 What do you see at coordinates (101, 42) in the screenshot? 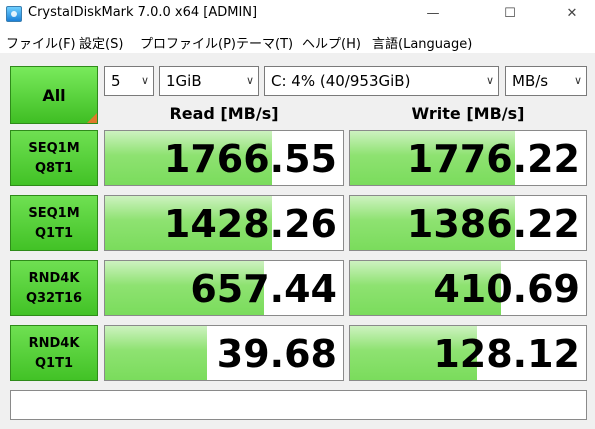
I see `menu-settings: 設定(S)` at bounding box center [101, 42].